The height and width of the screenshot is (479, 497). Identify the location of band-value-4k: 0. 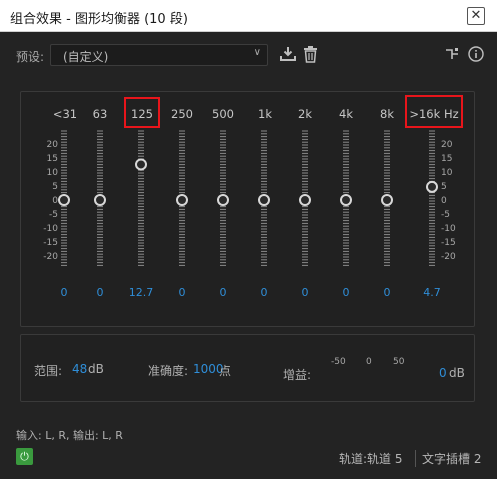
(346, 292).